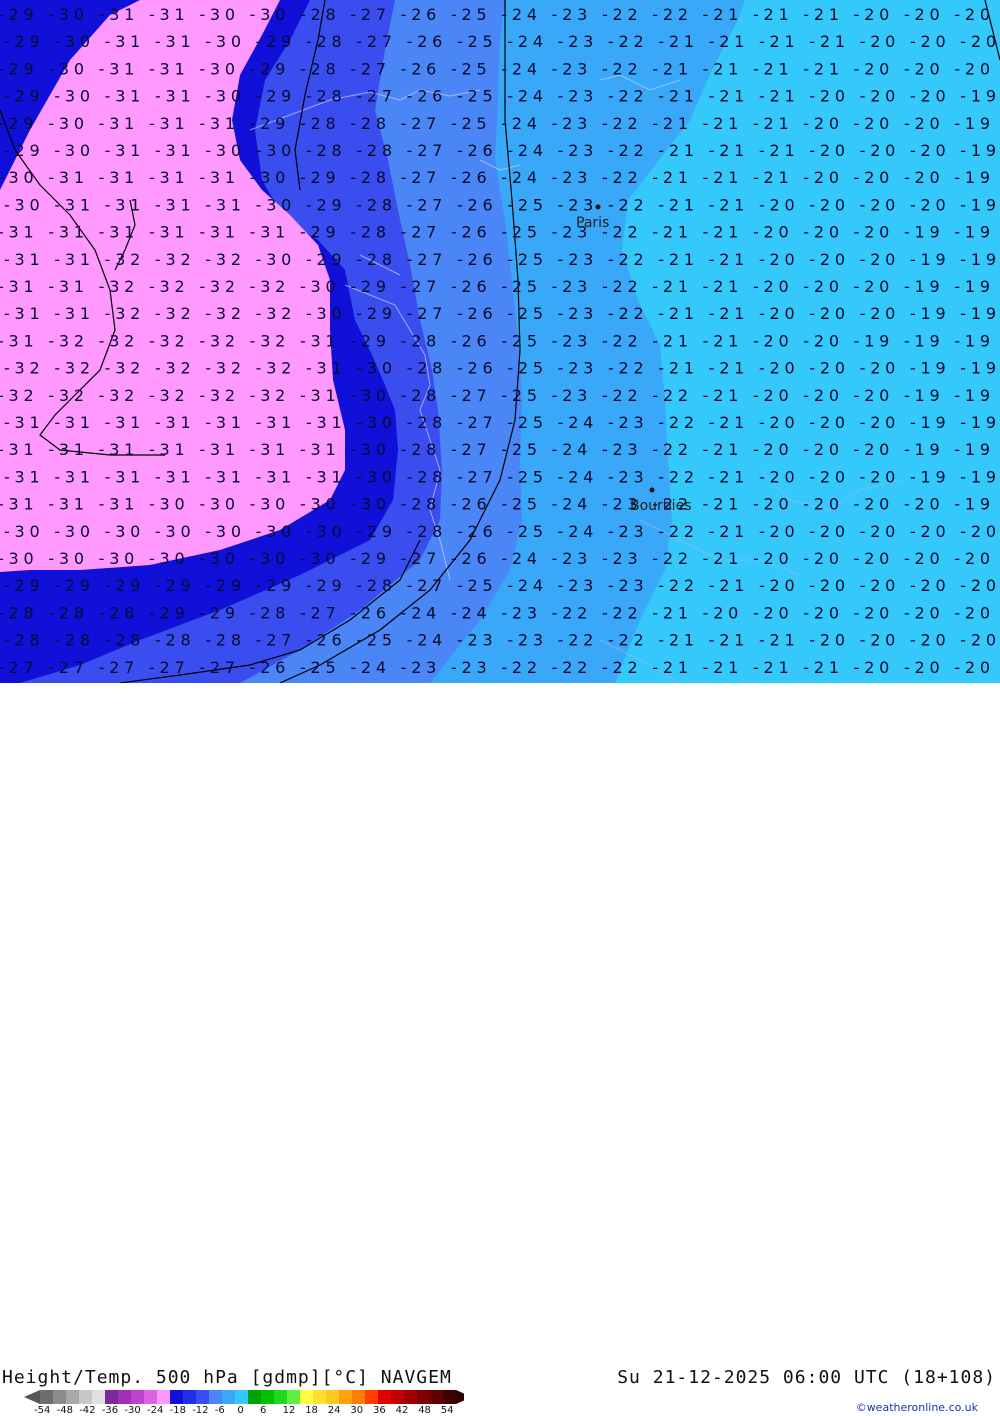 The height and width of the screenshot is (1416, 1000). Describe the element at coordinates (334, 1410) in the screenshot. I see `legend-tick: 24` at that location.